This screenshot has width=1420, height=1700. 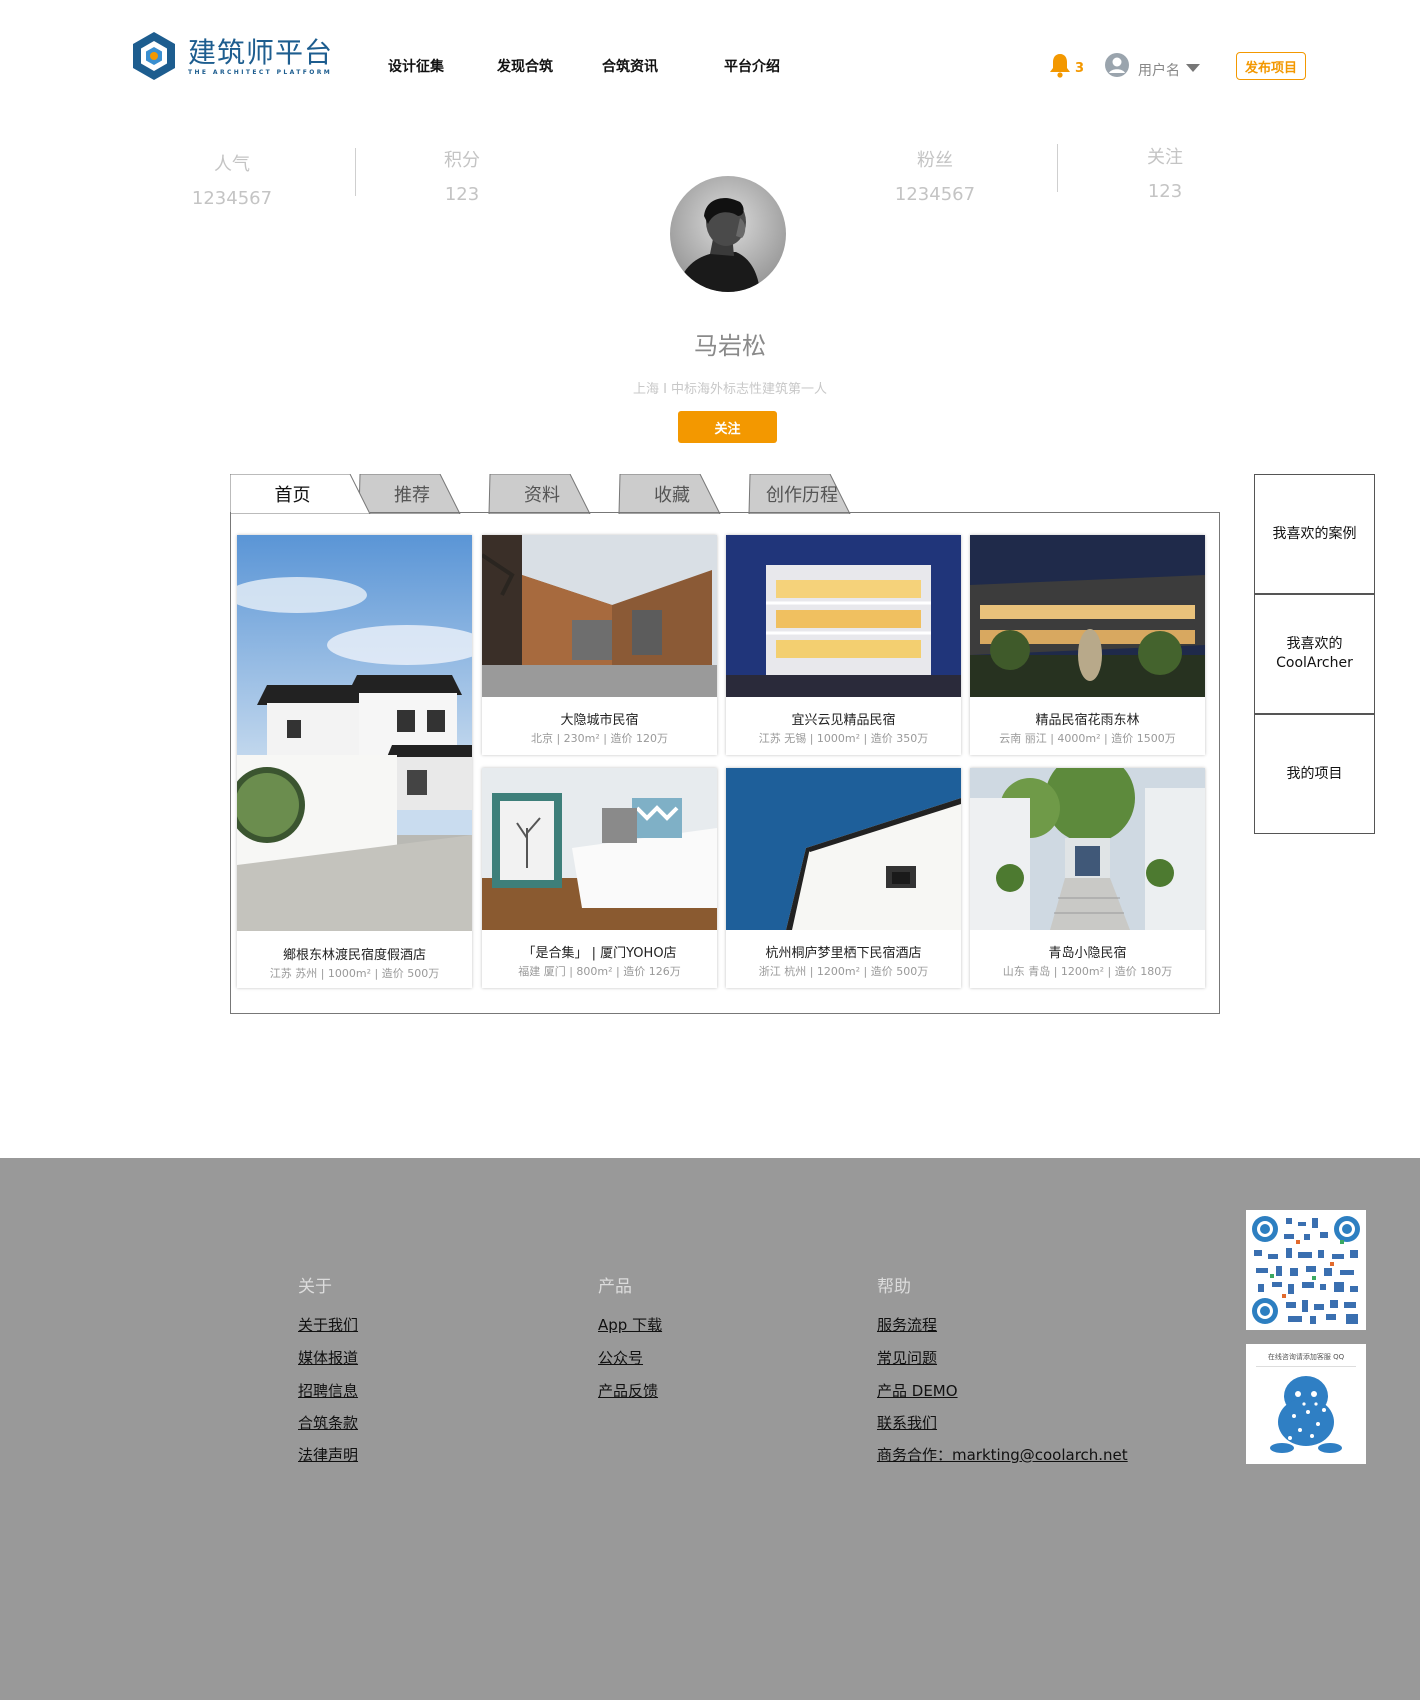 I want to click on project-title: 大隐城市民宿, so click(x=599, y=720).